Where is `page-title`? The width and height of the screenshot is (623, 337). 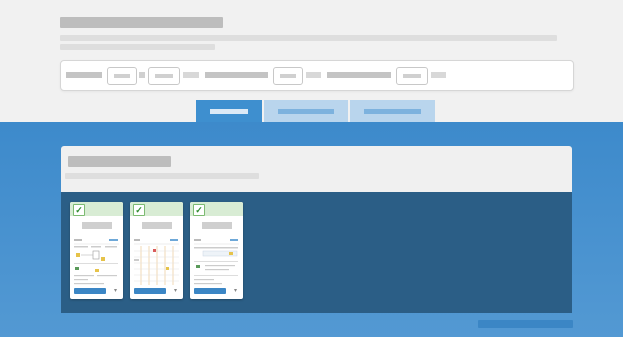 page-title is located at coordinates (141, 22).